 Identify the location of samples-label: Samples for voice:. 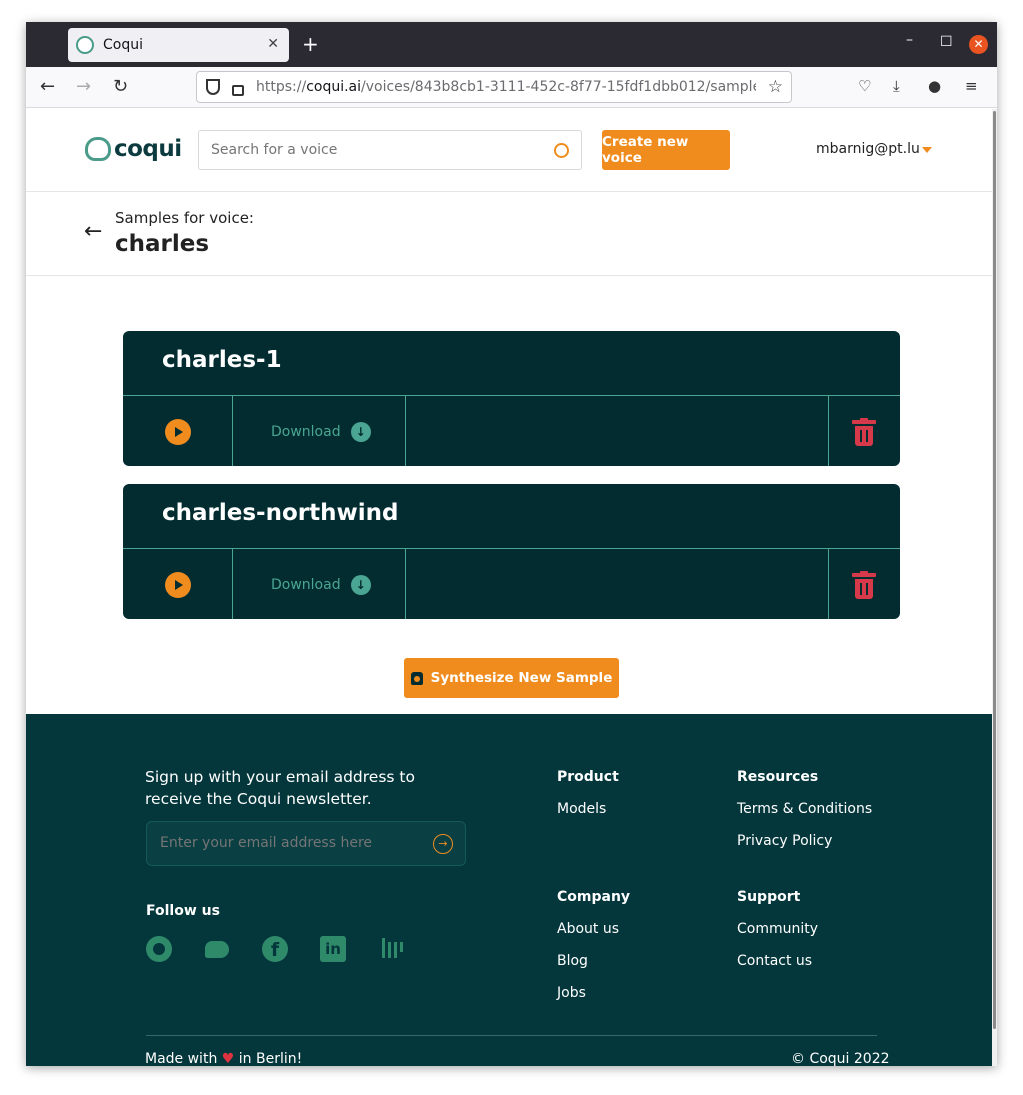
(184, 218).